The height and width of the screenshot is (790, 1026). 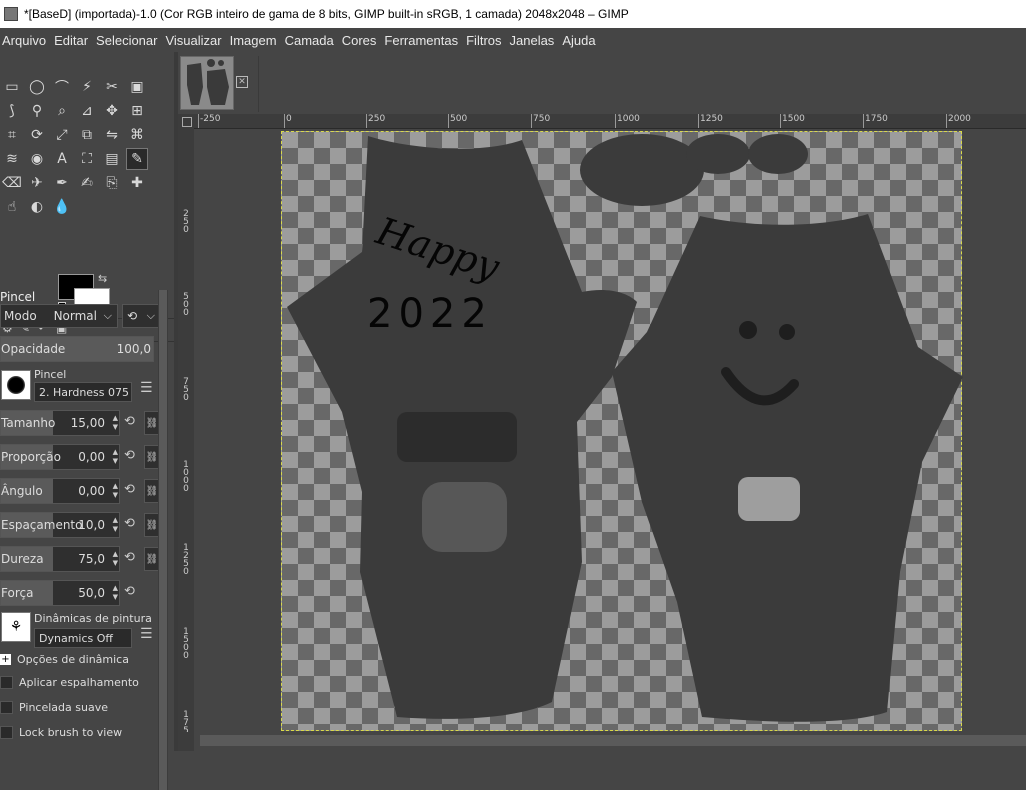 What do you see at coordinates (87, 111) in the screenshot?
I see `measure-icon: ⊿` at bounding box center [87, 111].